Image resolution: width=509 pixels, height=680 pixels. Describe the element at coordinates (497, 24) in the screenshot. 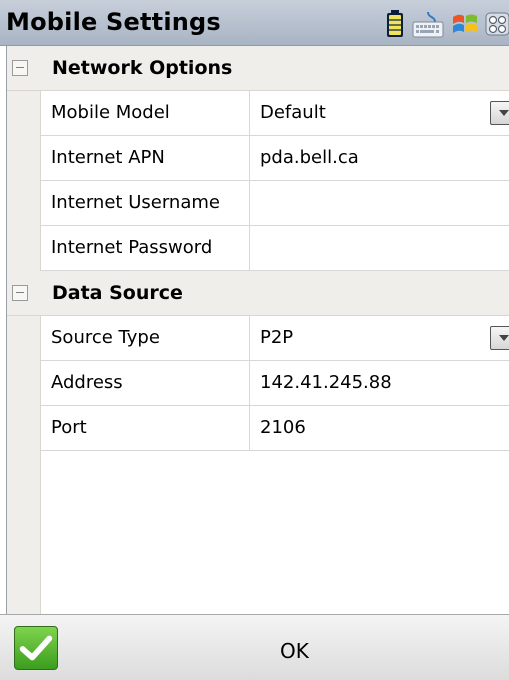

I see `app-grid-icon` at that location.